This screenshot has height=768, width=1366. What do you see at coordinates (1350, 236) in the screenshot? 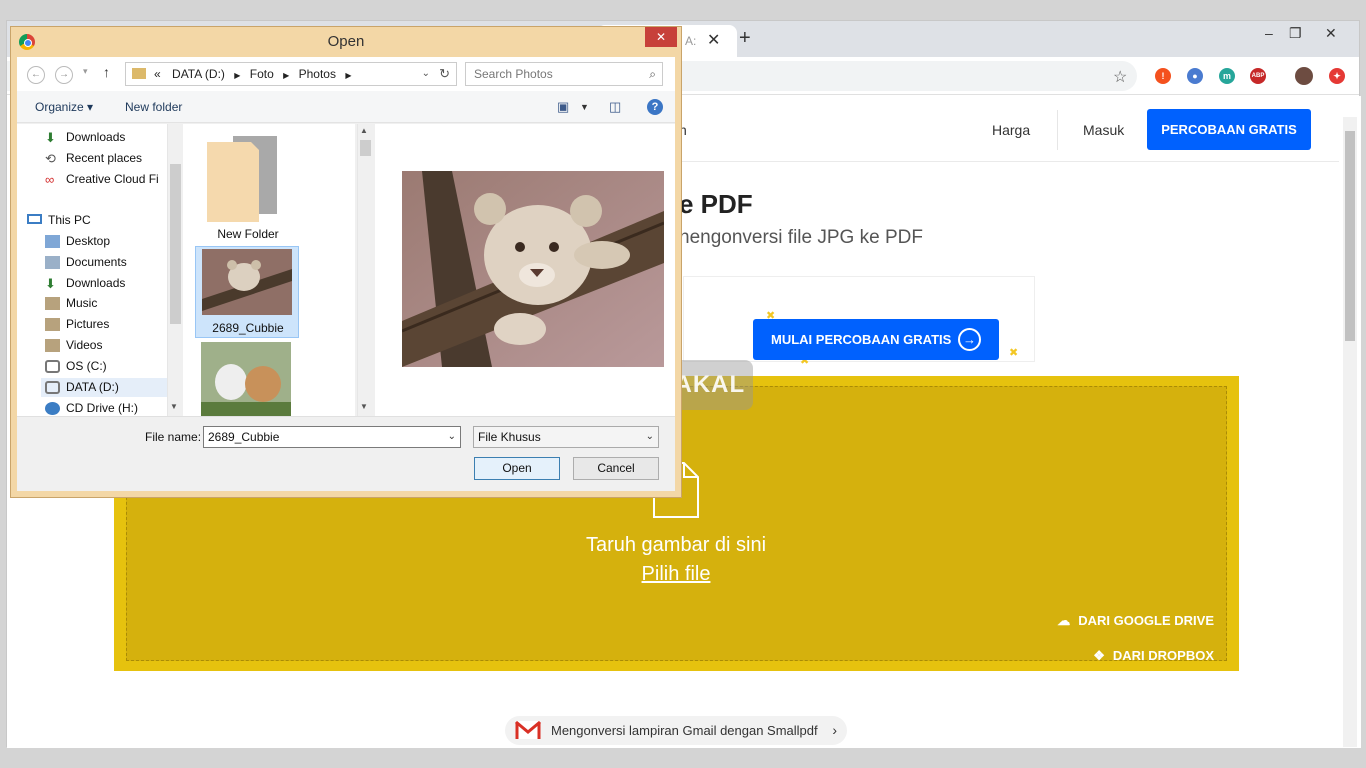
I see `page-scrollbar-thumb` at bounding box center [1350, 236].